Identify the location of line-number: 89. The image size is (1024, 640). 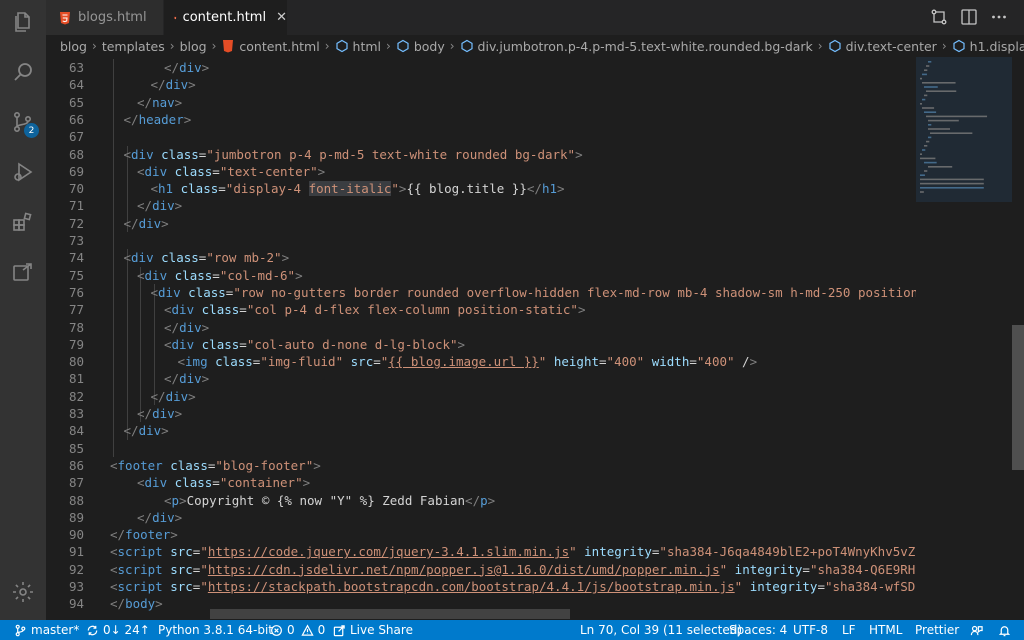
(76, 517).